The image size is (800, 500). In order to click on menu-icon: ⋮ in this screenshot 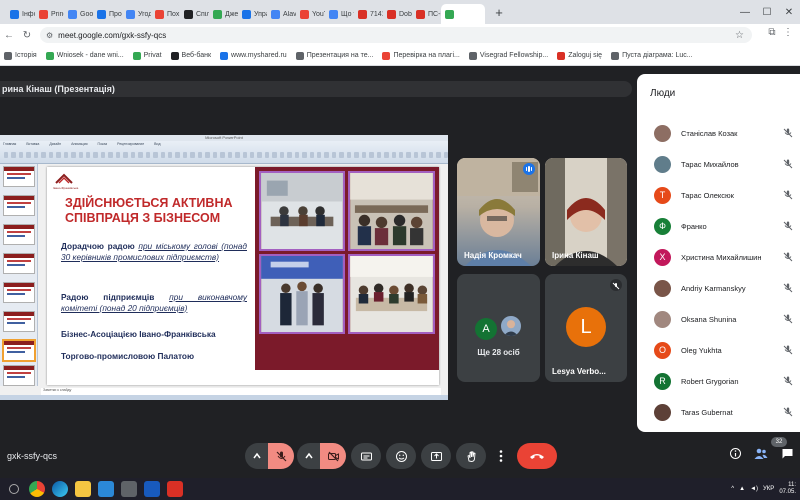, I will do `click(788, 32)`.